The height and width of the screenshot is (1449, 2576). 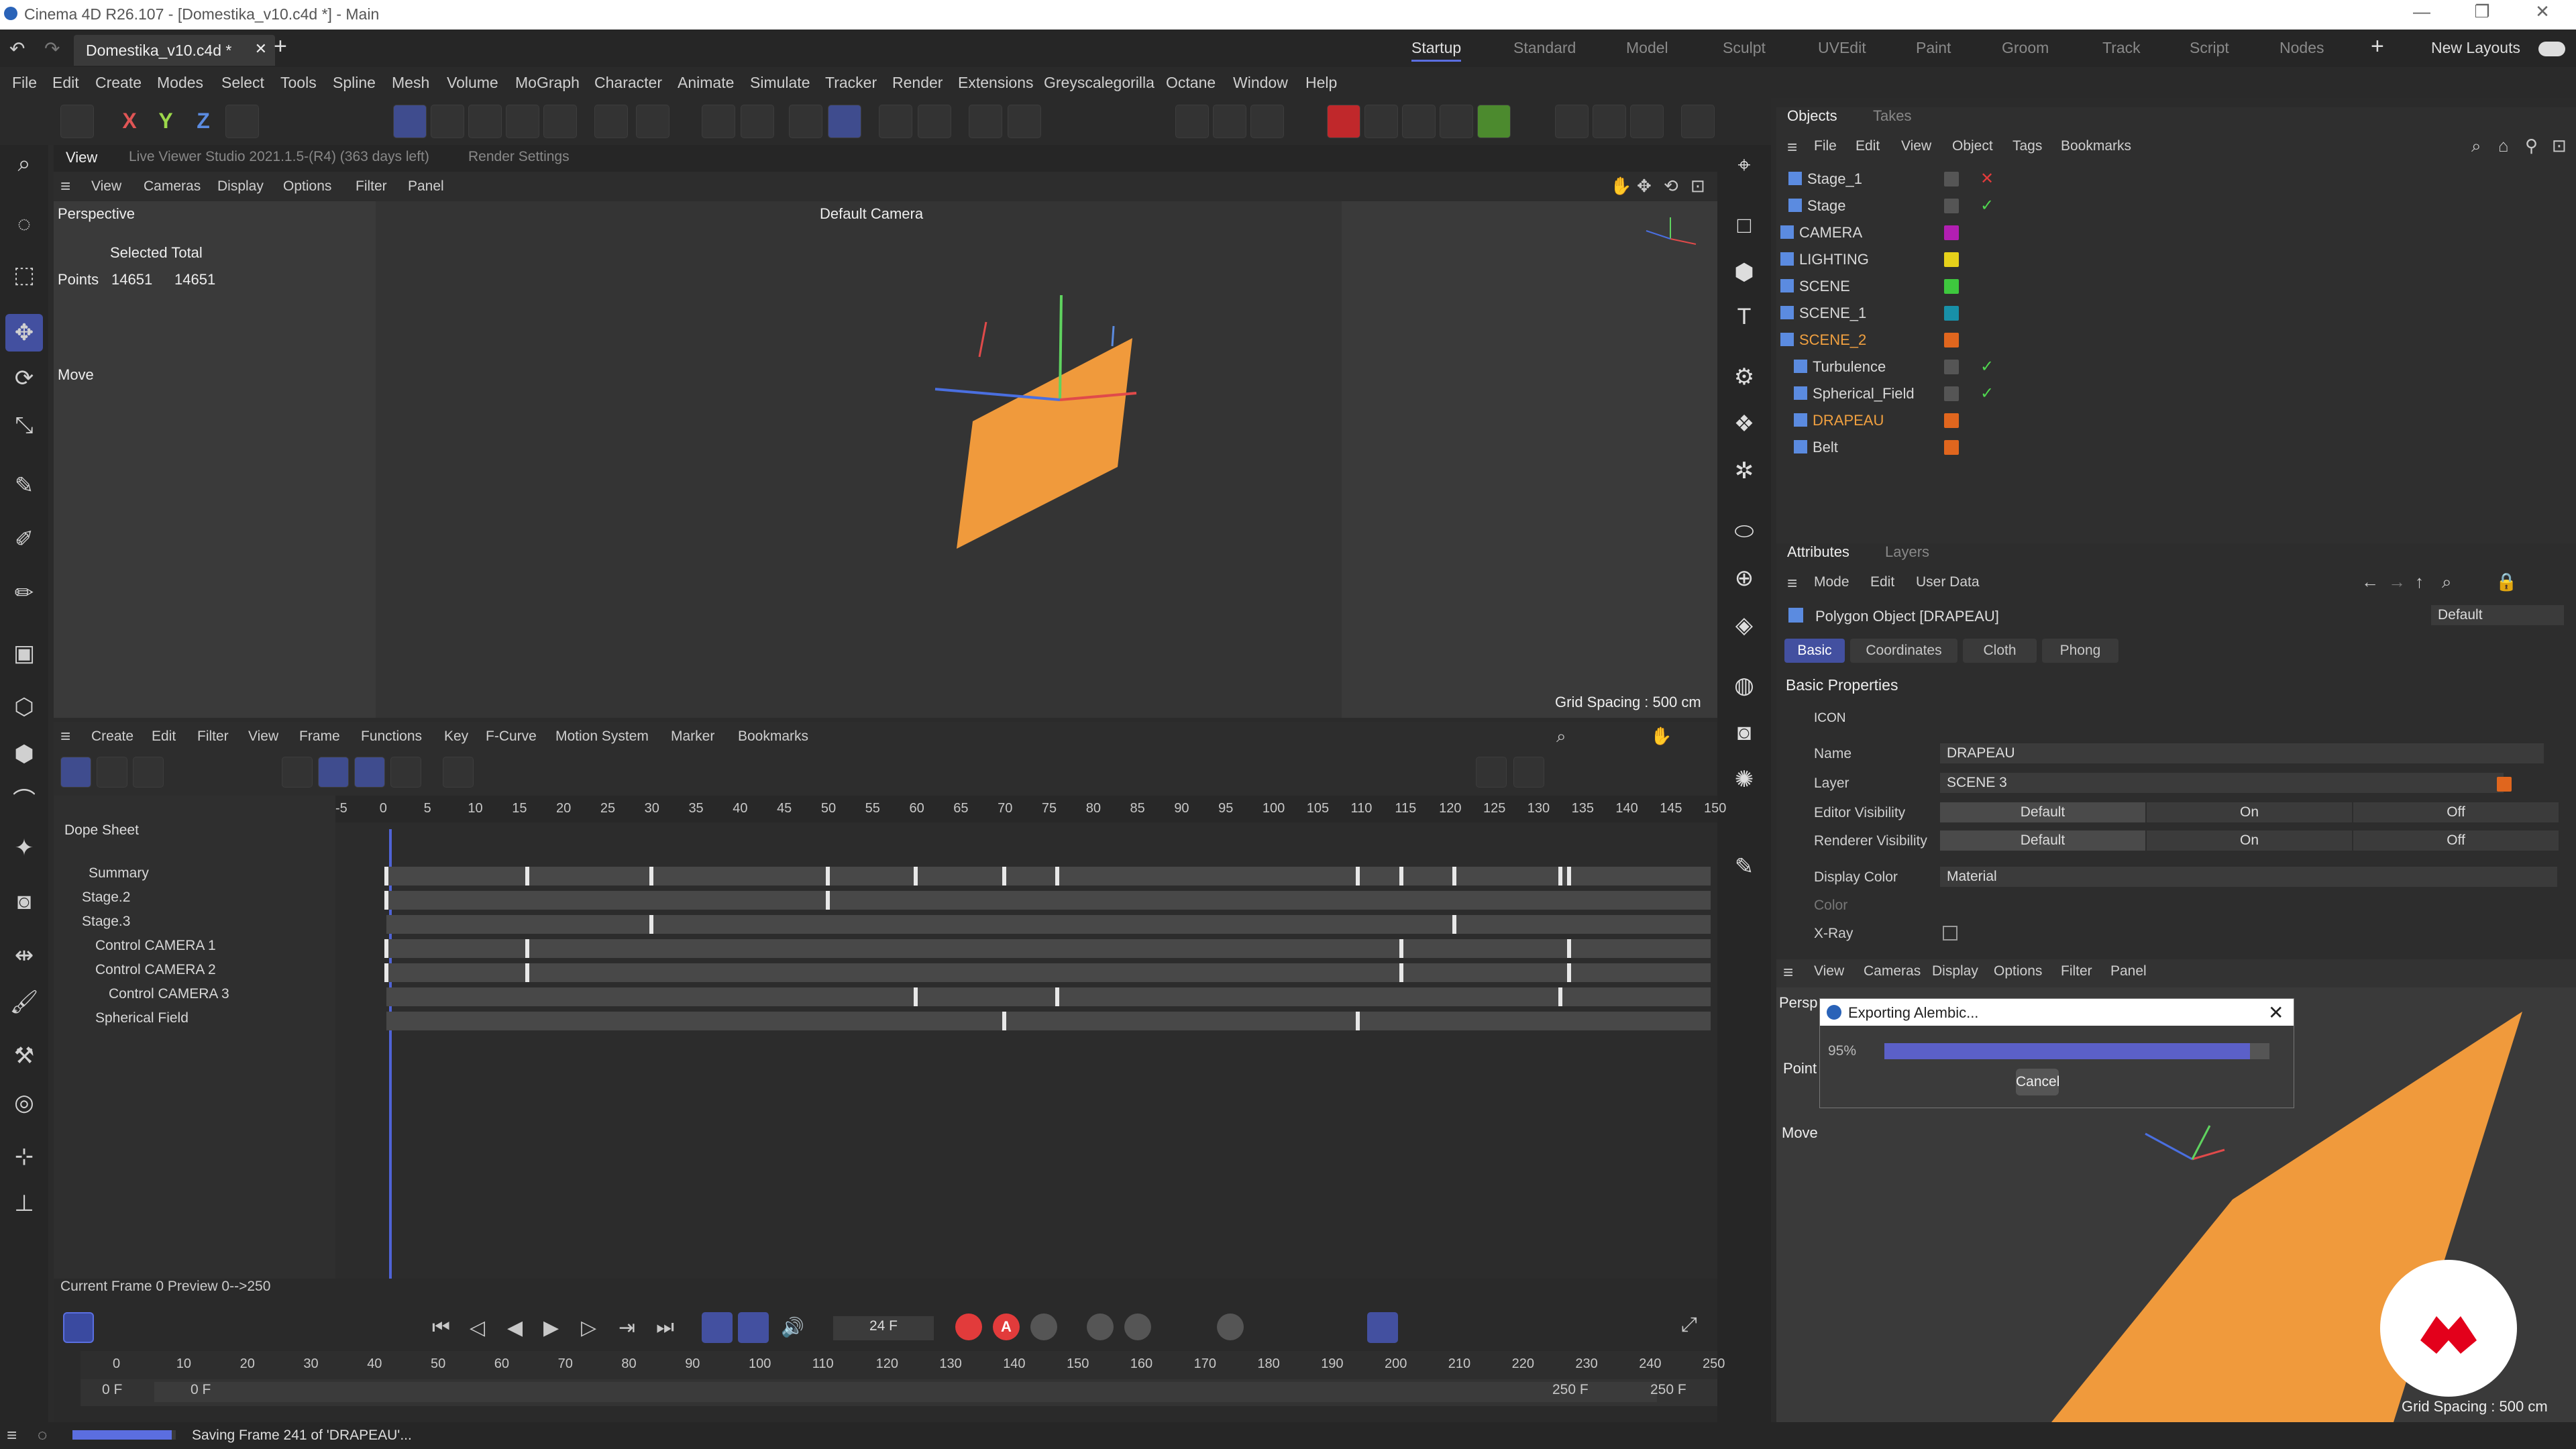 I want to click on dope-menu-create: Create, so click(x=112, y=737).